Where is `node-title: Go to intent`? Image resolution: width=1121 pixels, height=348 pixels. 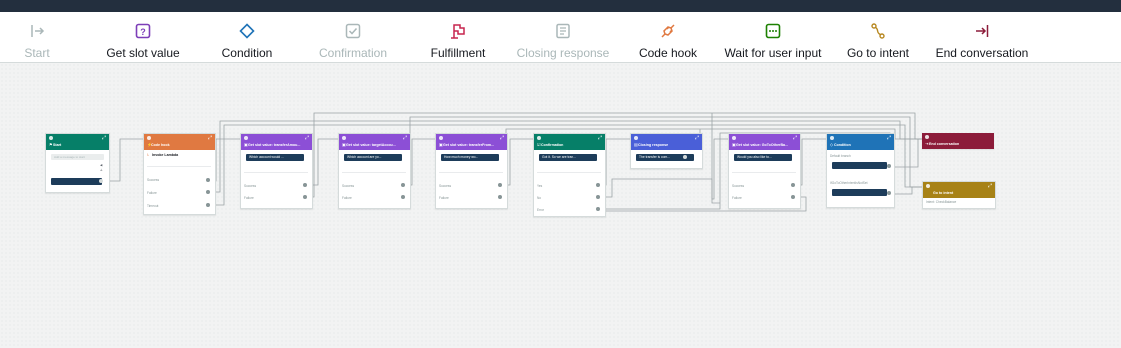
node-title: Go to intent is located at coordinates (943, 193).